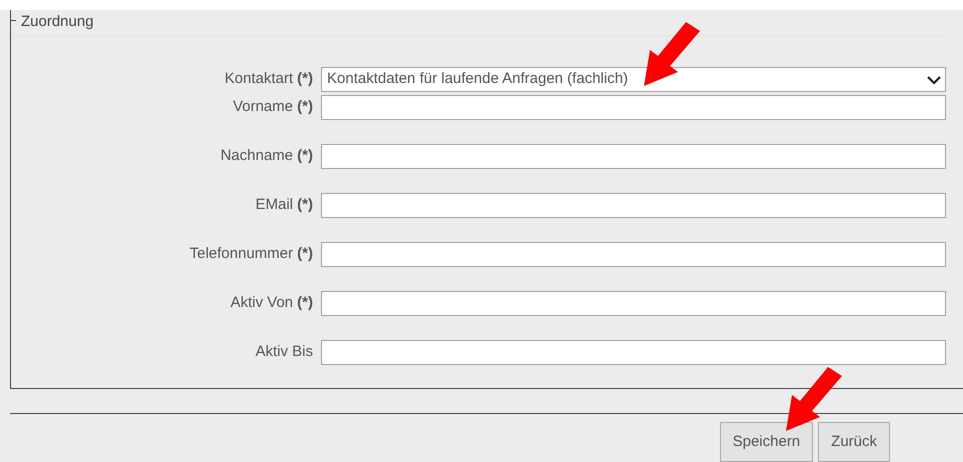 The height and width of the screenshot is (462, 963). What do you see at coordinates (266, 156) in the screenshot?
I see `field-label: Nachname (*)` at bounding box center [266, 156].